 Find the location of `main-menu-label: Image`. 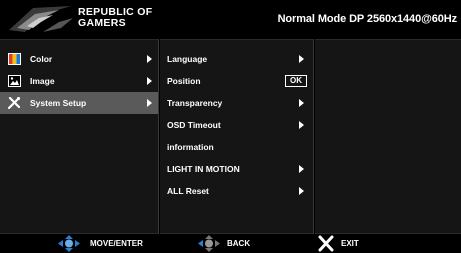

main-menu-label: Image is located at coordinates (42, 81).